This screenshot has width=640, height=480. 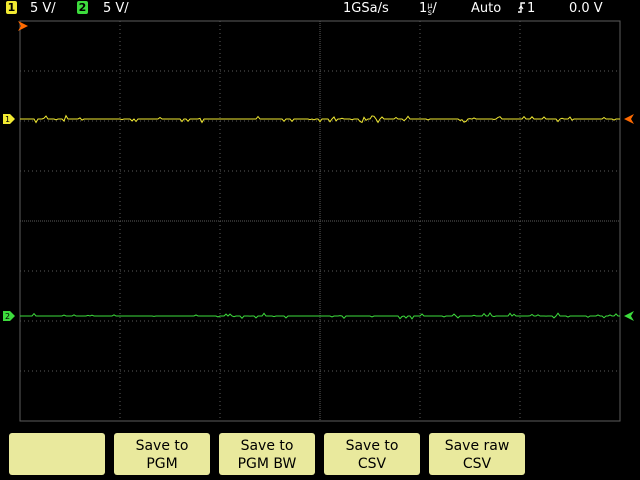 I want to click on save-to-pgm-button: Save to PGM, so click(x=162, y=454).